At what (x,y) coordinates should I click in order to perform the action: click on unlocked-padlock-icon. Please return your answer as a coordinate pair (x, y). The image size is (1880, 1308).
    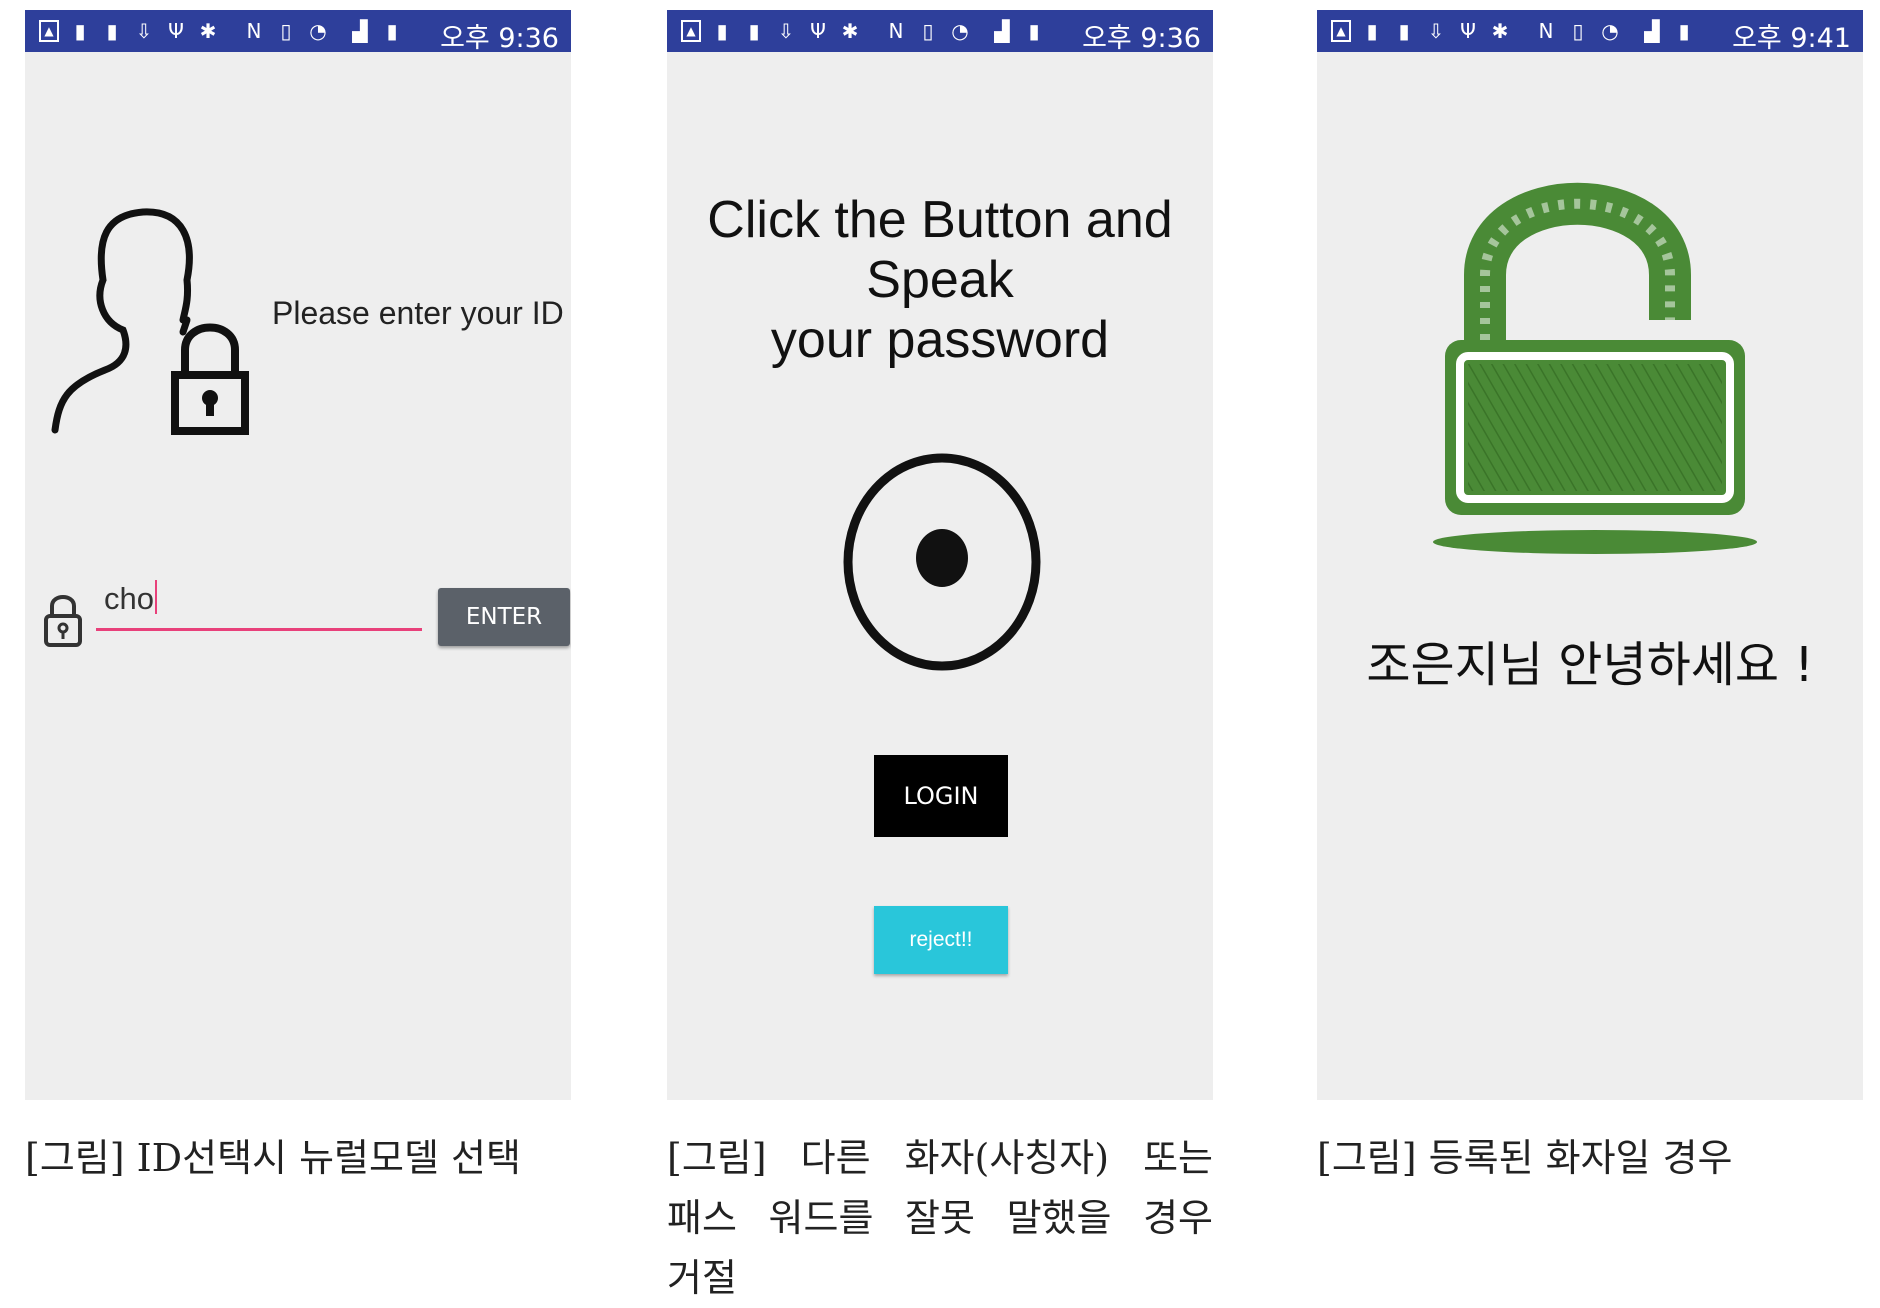
    Looking at the image, I should click on (1595, 368).